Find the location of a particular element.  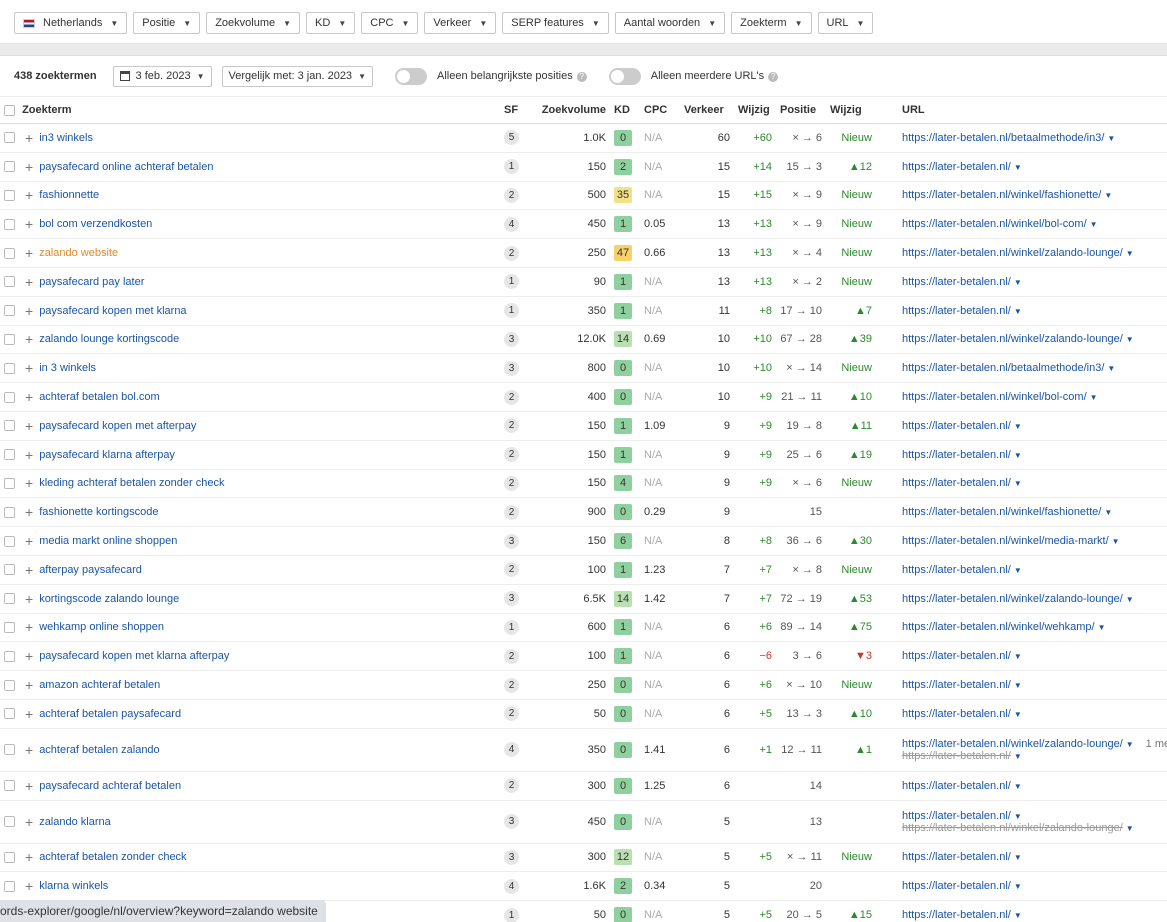

filter-aantal-woorden: Aantal woorden ▼ is located at coordinates (670, 23).